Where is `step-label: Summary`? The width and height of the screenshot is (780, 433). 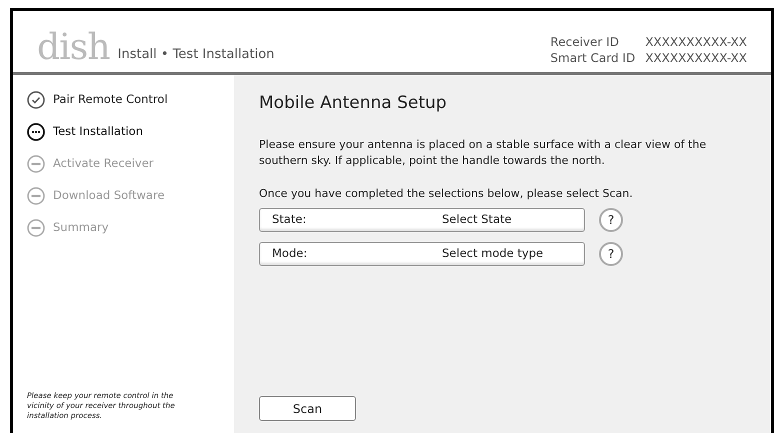 step-label: Summary is located at coordinates (81, 227).